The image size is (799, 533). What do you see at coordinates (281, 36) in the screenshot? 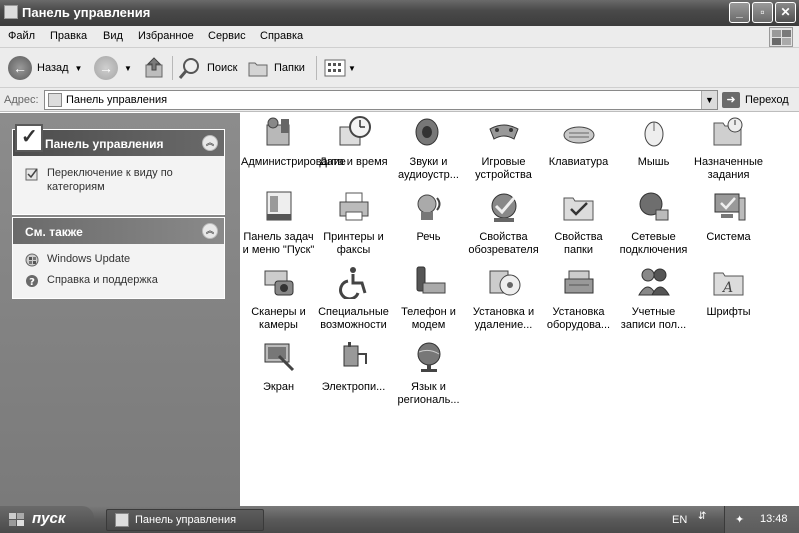
I see `menu-help: Справка` at bounding box center [281, 36].